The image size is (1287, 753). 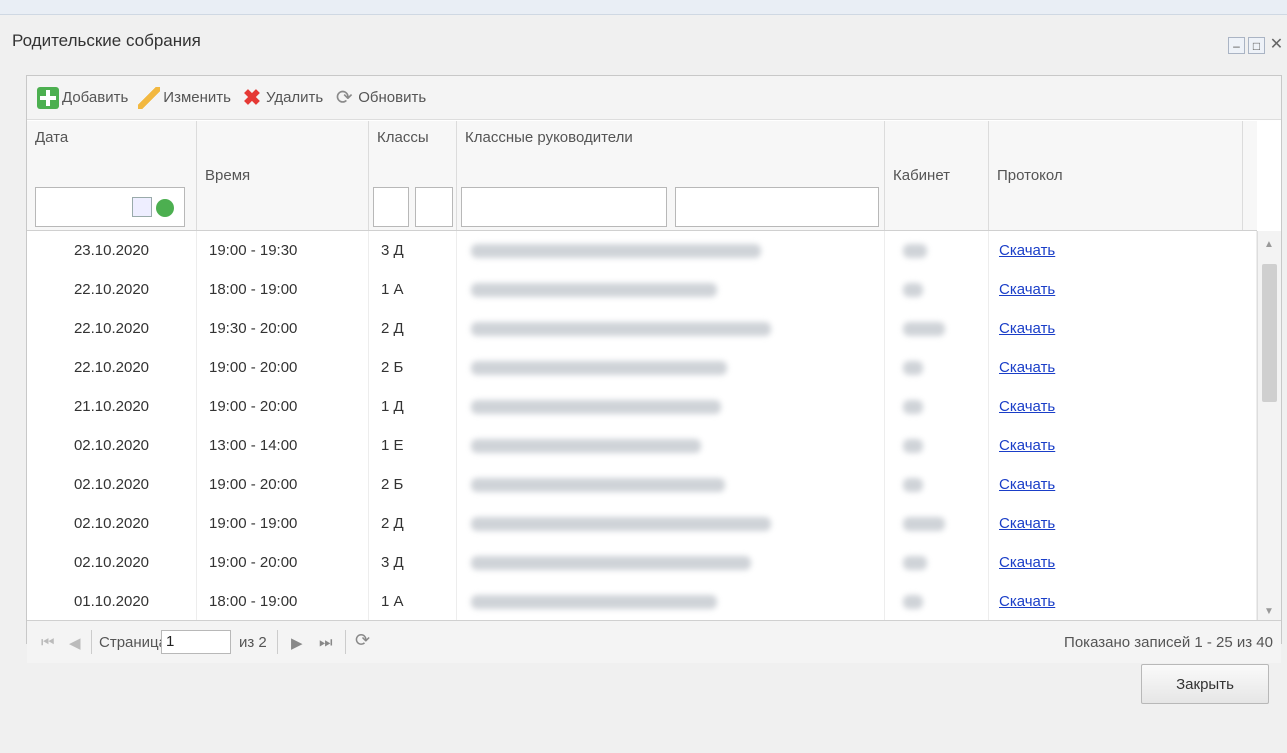 I want to click on time-cell: 18:00 - 19:00, so click(x=283, y=601).